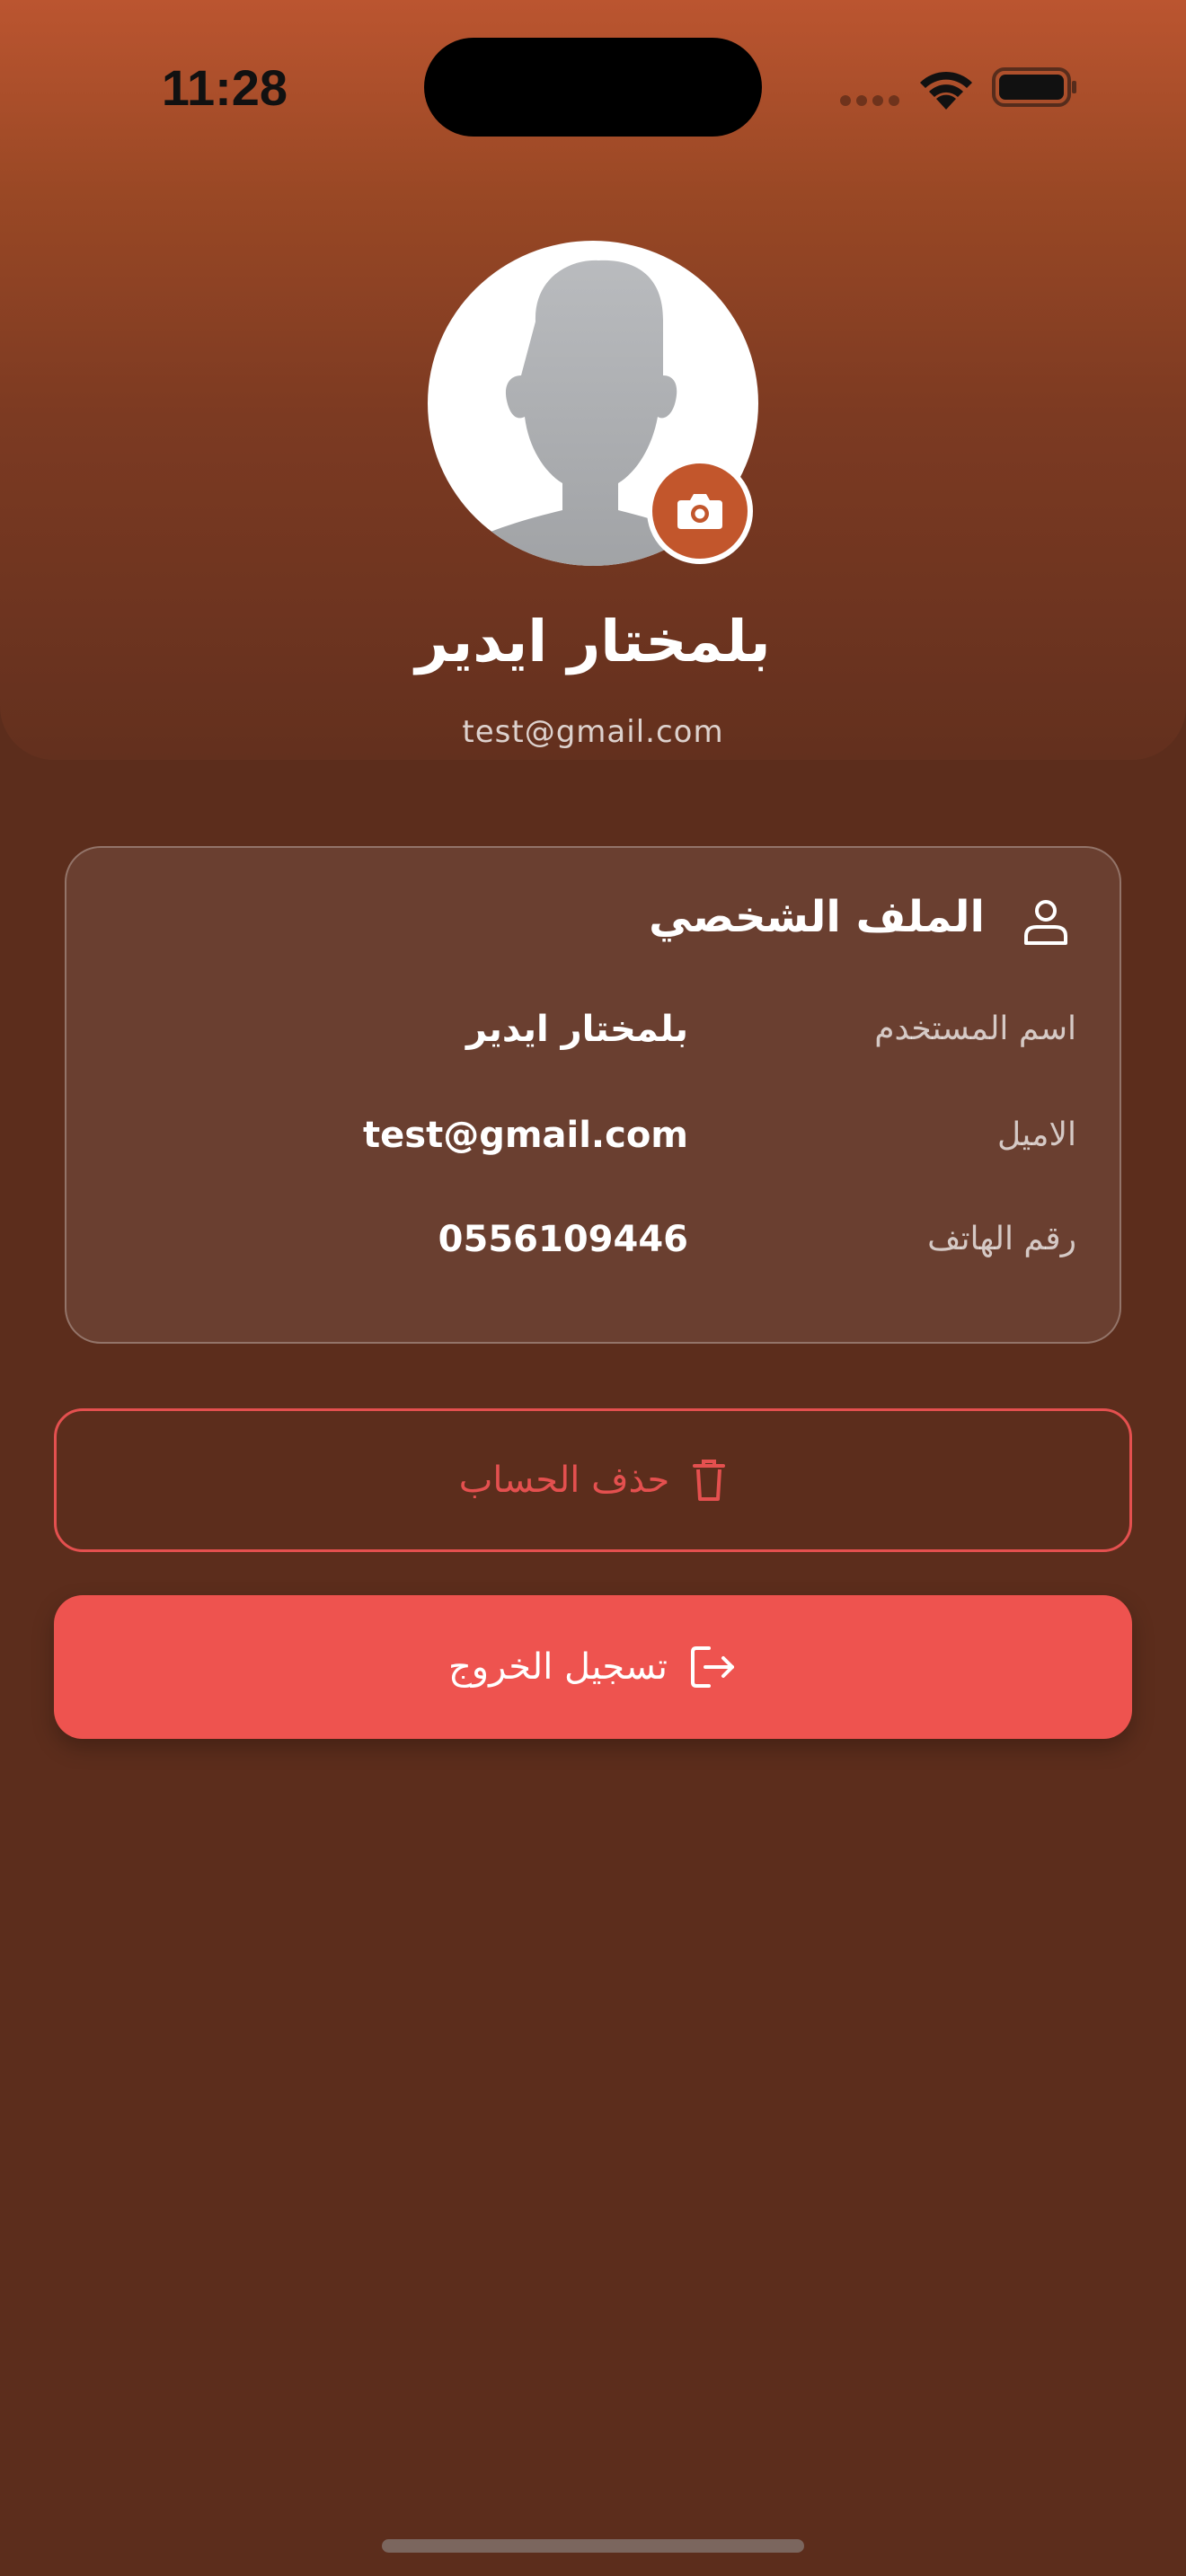 The image size is (1186, 2576). I want to click on person-icon, so click(1045, 922).